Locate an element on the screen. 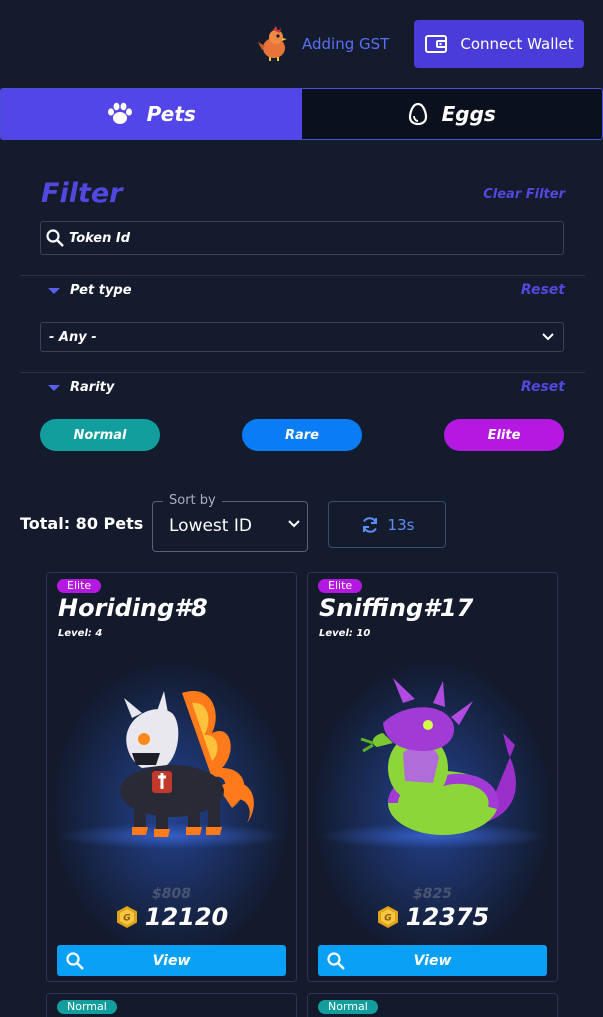 The width and height of the screenshot is (603, 1017). fire-horse-pet-image is located at coordinates (187, 764).